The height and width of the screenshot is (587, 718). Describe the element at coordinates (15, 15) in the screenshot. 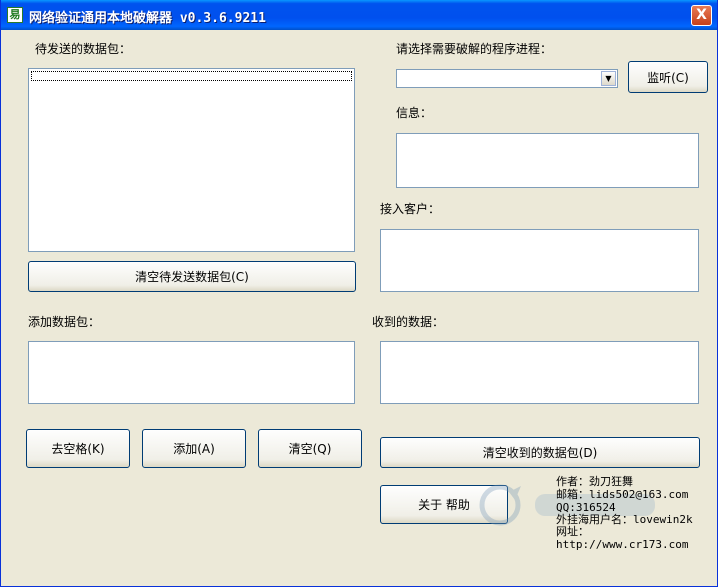

I see `app-icon: 易` at that location.